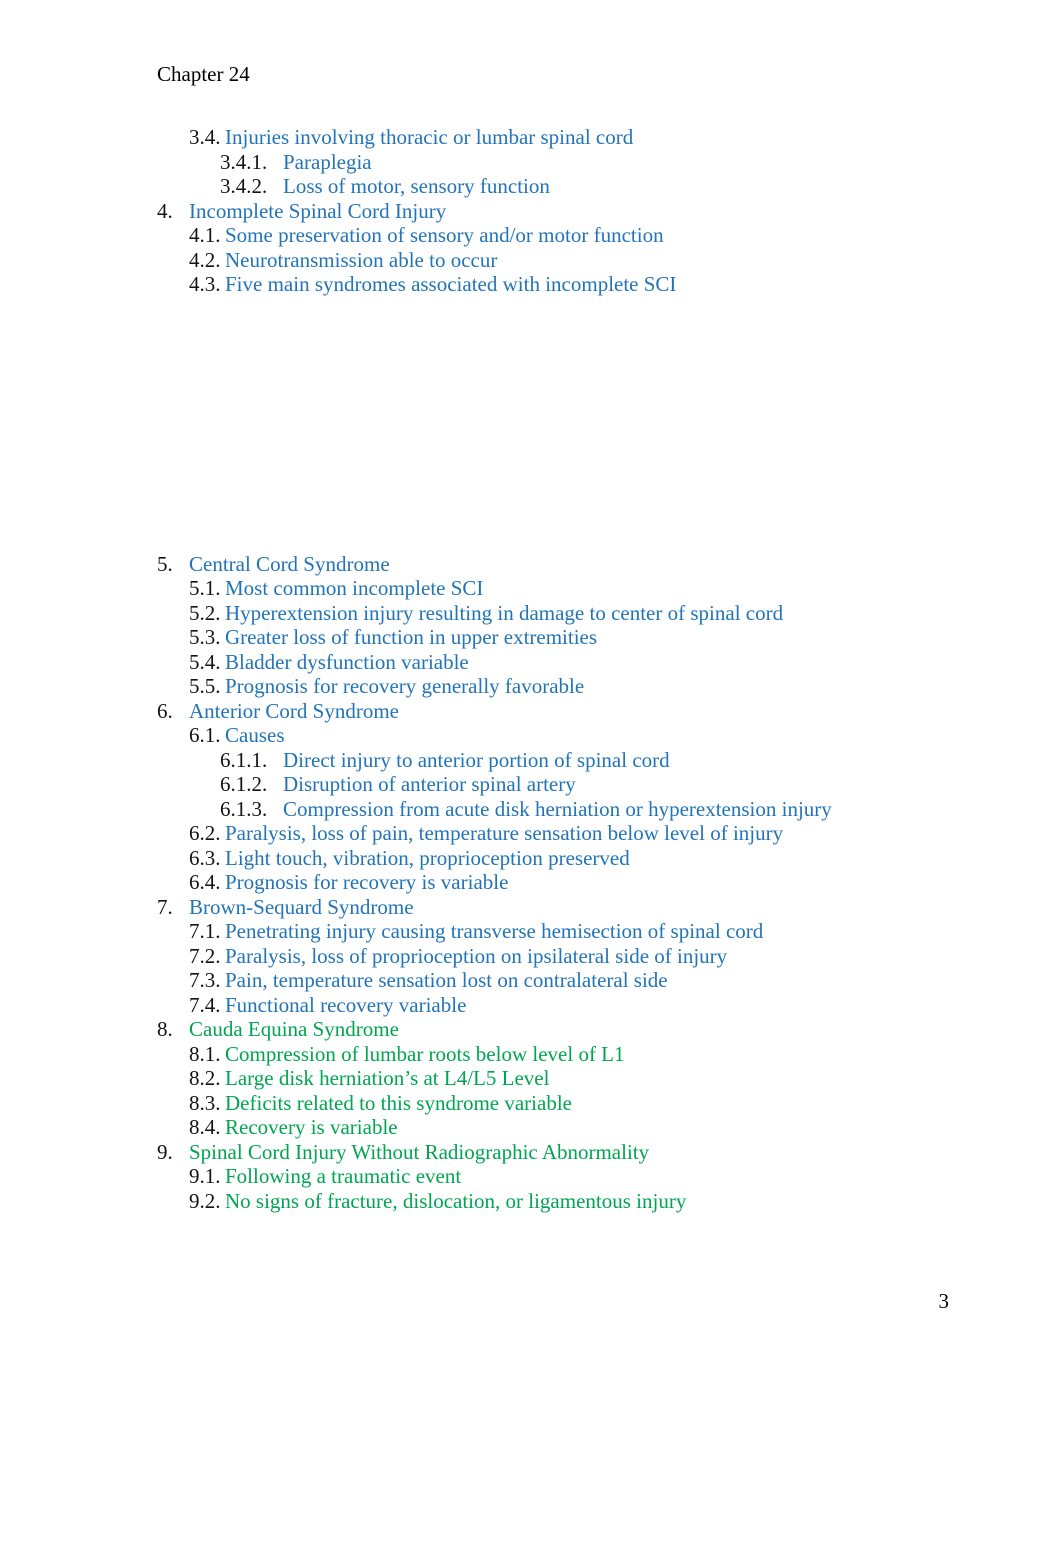  Describe the element at coordinates (205, 637) in the screenshot. I see `outline-item-number: 5.3.` at that location.